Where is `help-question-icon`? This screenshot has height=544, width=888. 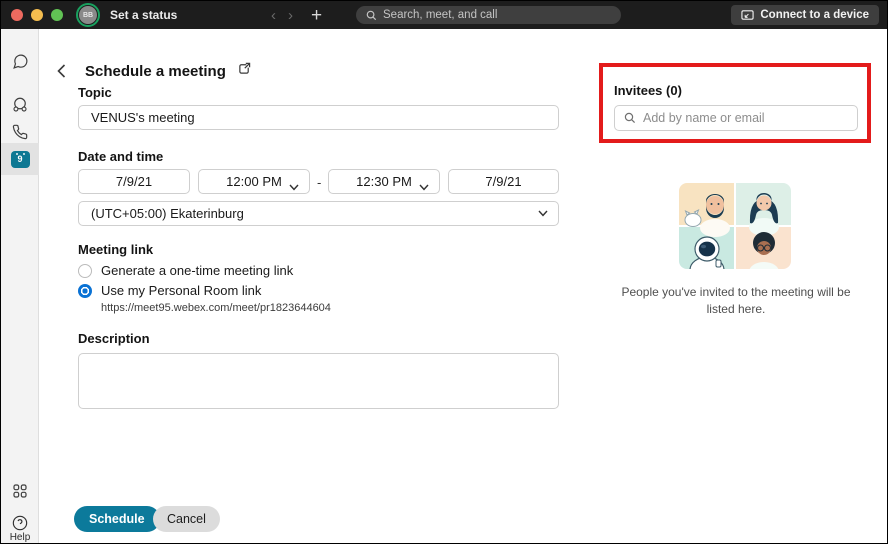 help-question-icon is located at coordinates (20, 523).